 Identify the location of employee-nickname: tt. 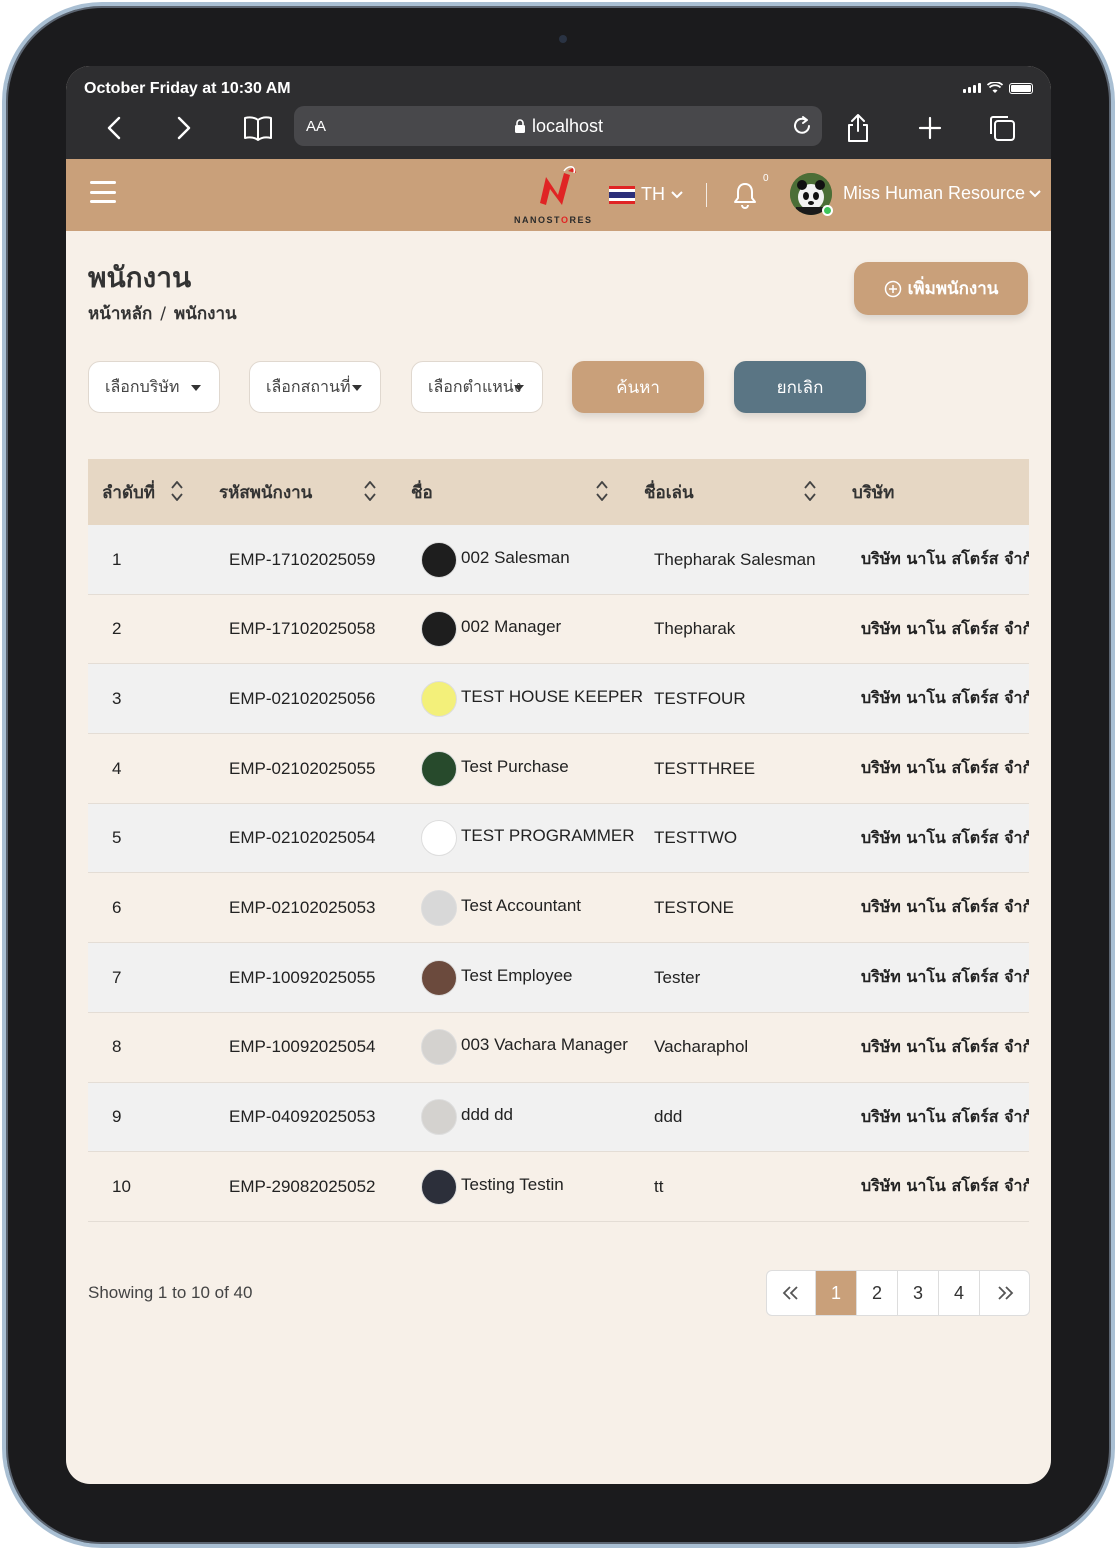
(659, 1186).